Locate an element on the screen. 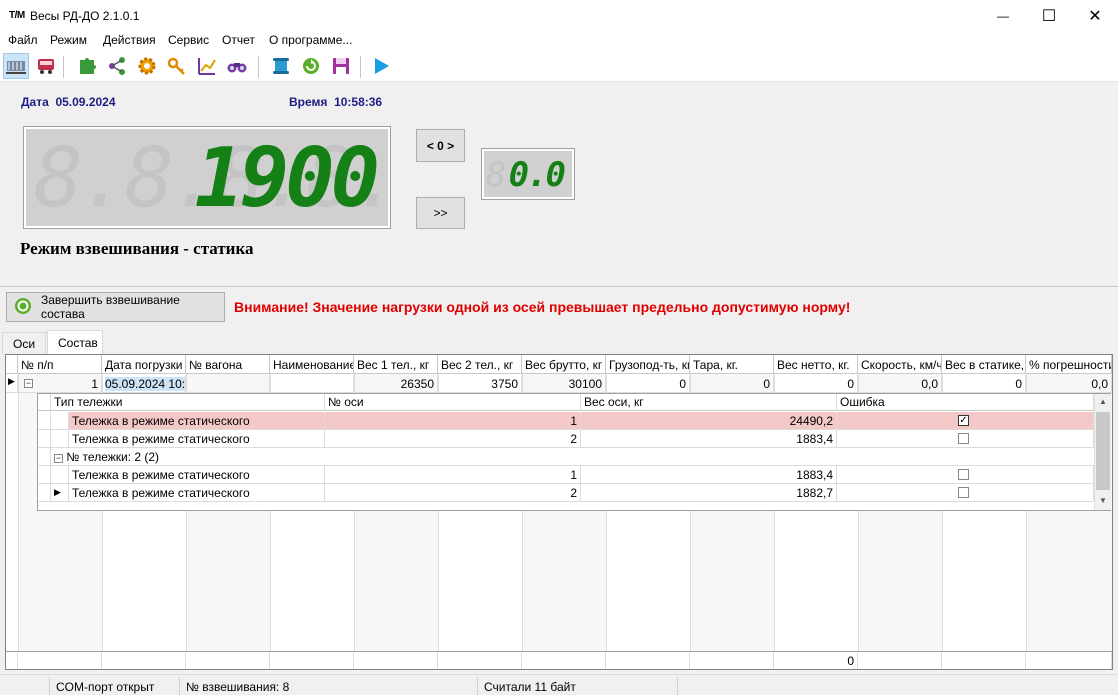 The image size is (1118, 695). col-header-name: Наименование is located at coordinates (312, 364).